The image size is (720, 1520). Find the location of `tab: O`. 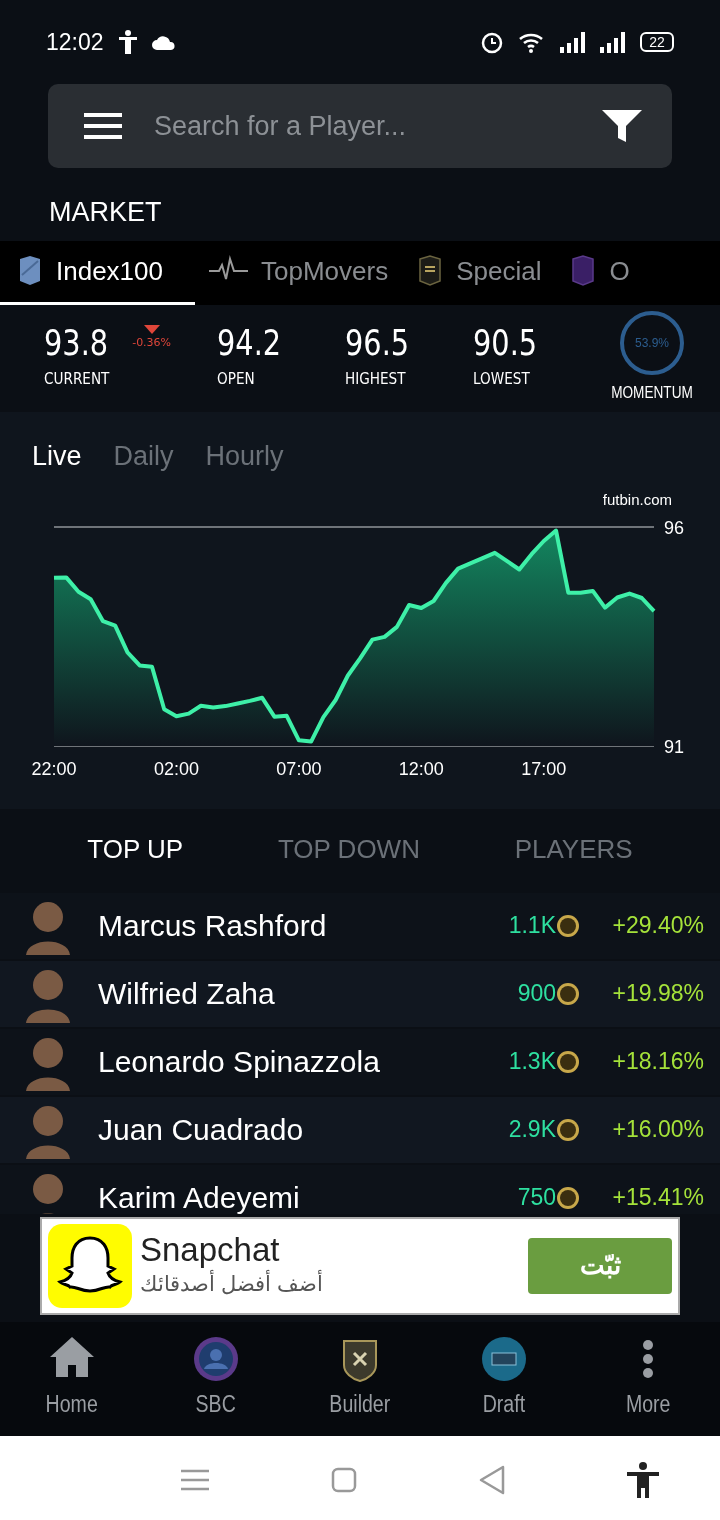

tab: O is located at coordinates (599, 272).